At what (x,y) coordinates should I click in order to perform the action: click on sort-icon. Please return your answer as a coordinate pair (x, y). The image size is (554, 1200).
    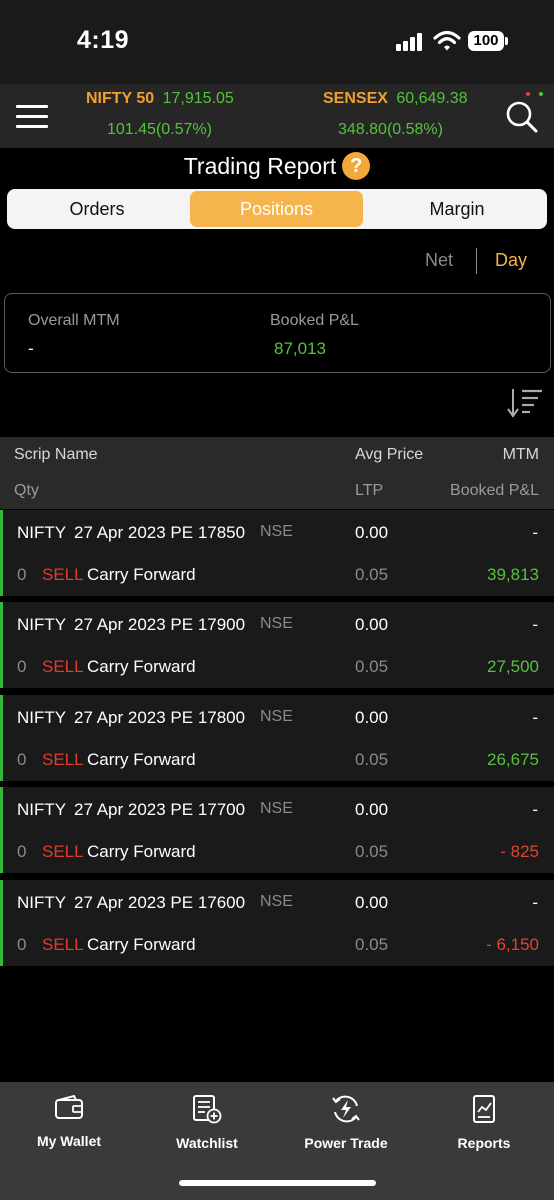
    Looking at the image, I should click on (525, 403).